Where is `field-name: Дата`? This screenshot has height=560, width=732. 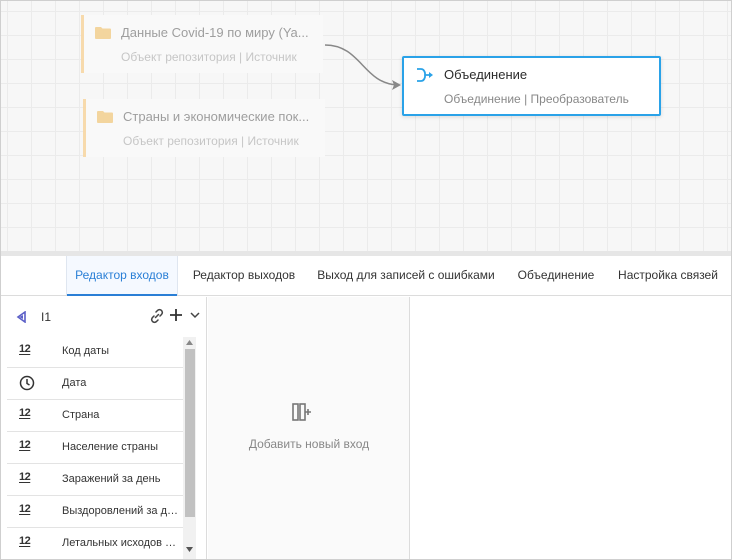 field-name: Дата is located at coordinates (74, 383).